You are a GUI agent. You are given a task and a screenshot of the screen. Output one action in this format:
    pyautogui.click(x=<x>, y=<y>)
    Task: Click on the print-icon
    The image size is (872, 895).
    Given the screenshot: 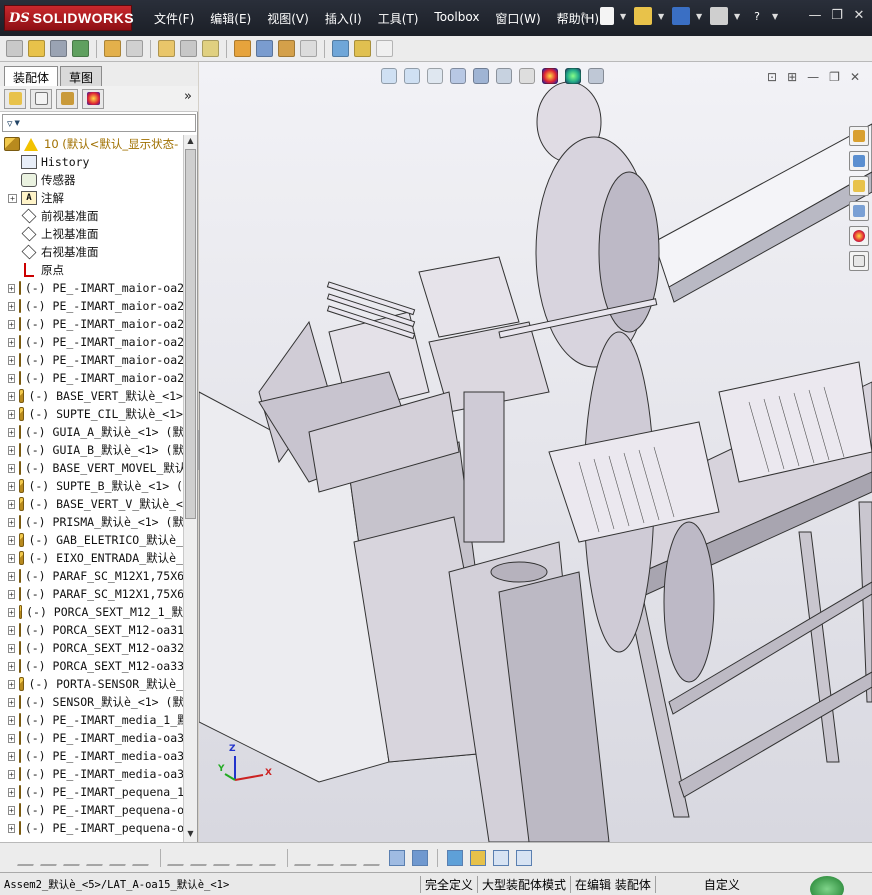 What is the action you would take?
    pyautogui.click(x=719, y=16)
    